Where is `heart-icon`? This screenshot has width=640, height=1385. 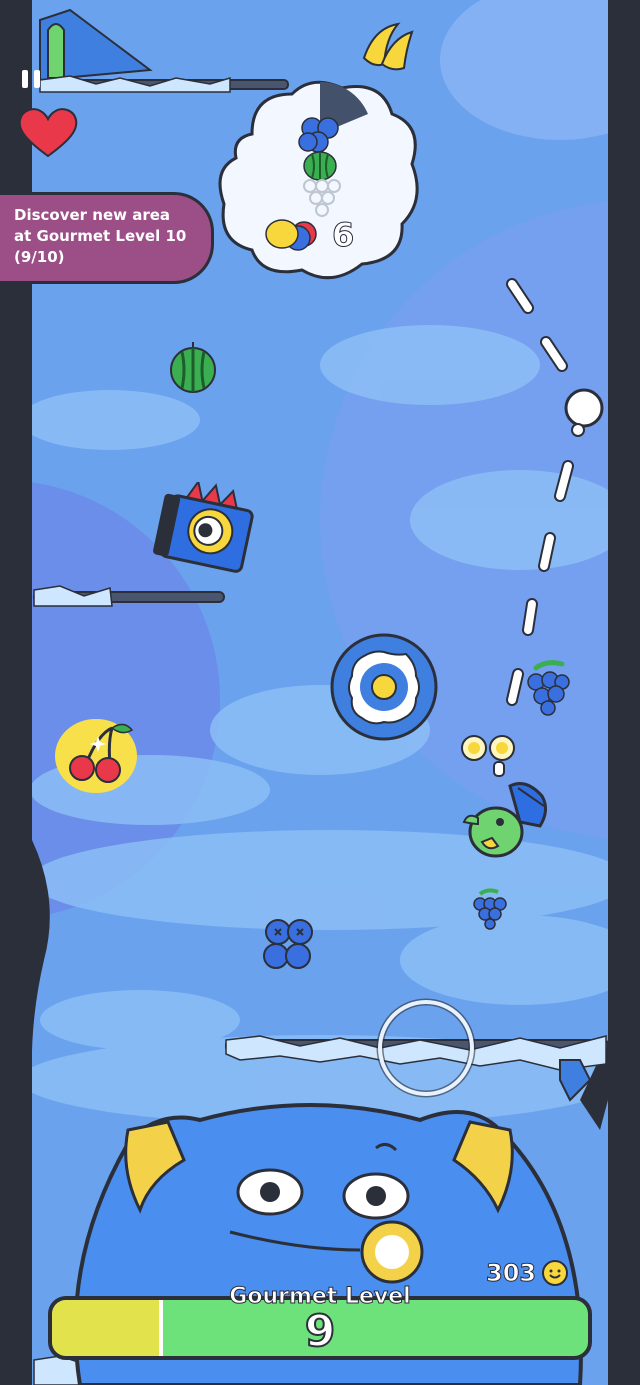 heart-icon is located at coordinates (48, 133).